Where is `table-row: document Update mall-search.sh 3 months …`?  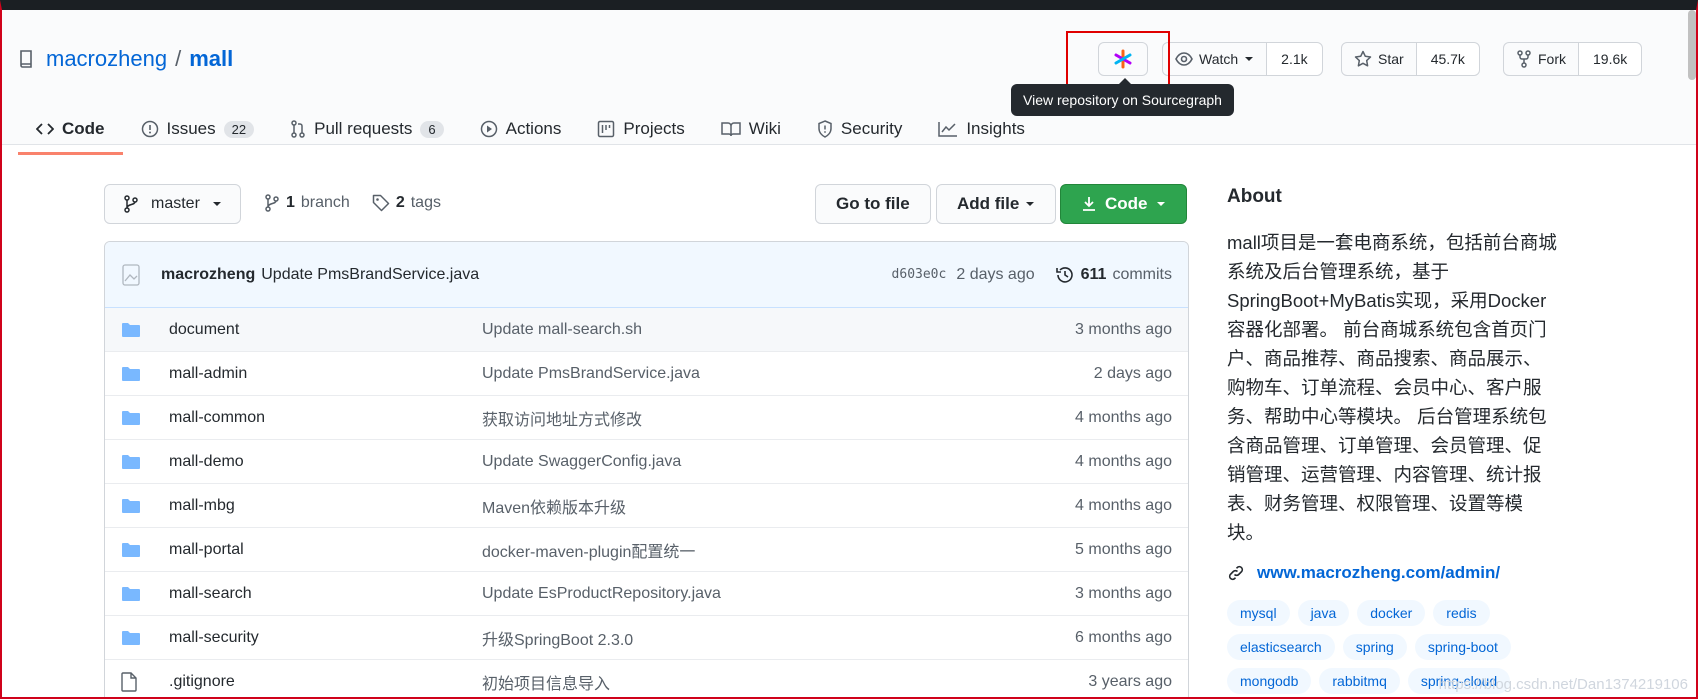
table-row: document Update mall-search.sh 3 months … is located at coordinates (646, 330).